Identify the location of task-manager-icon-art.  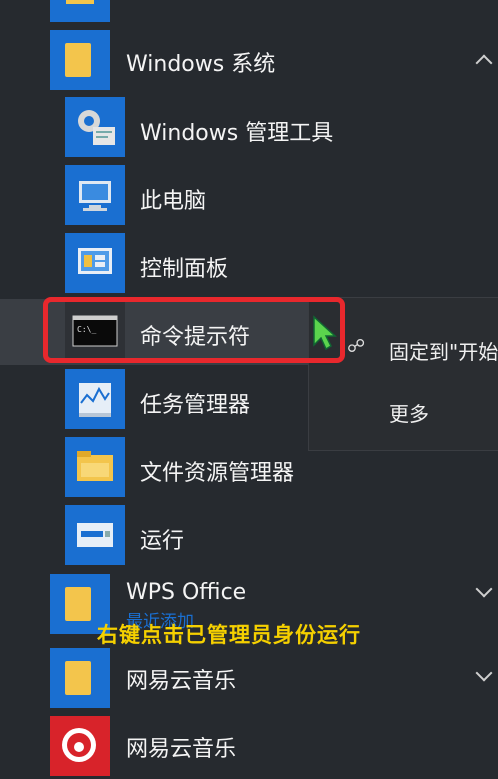
(95, 400).